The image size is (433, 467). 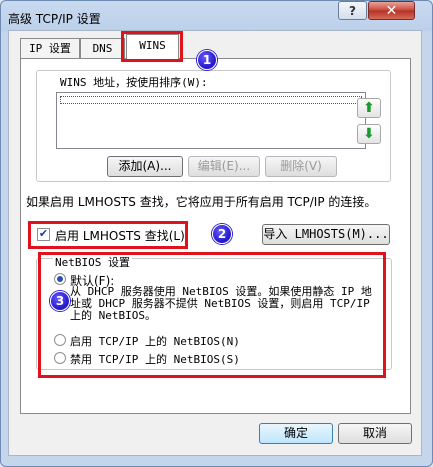 What do you see at coordinates (211, 100) in the screenshot?
I see `wins-list-focus-row` at bounding box center [211, 100].